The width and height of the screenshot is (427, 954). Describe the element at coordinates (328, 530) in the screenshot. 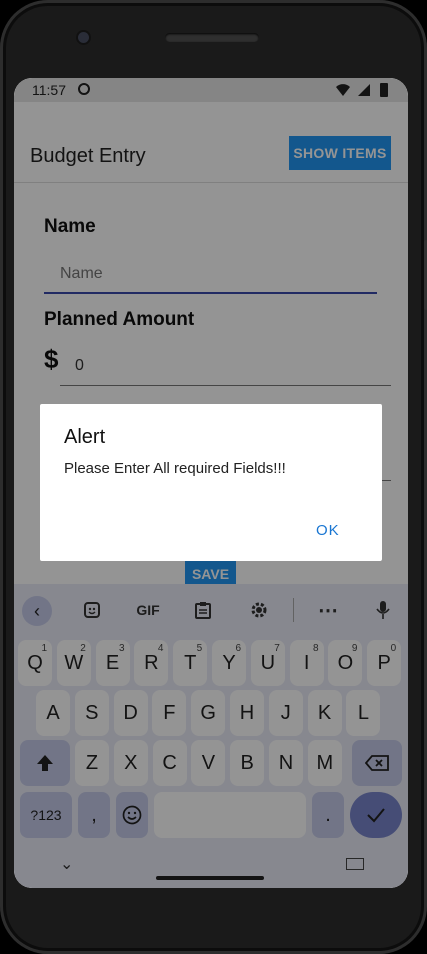

I see `ok-button: OK` at that location.